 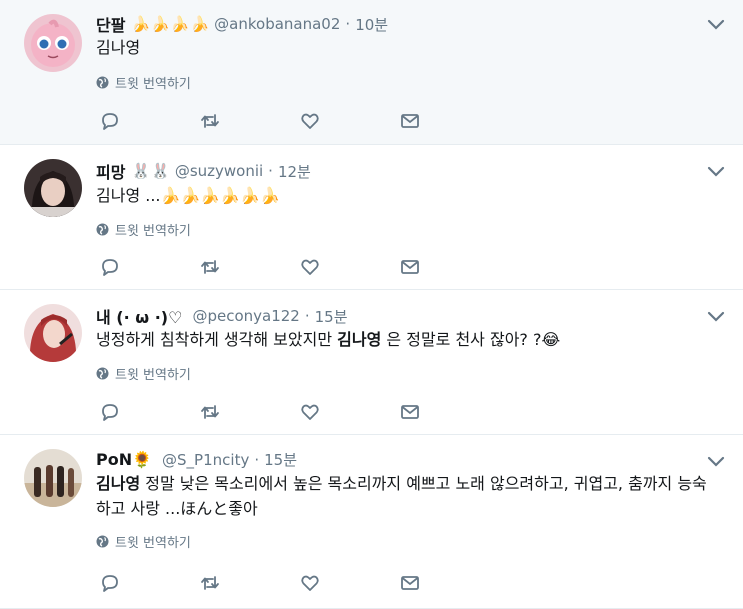 I want to click on display-name: PoN🌻, so click(x=124, y=459).